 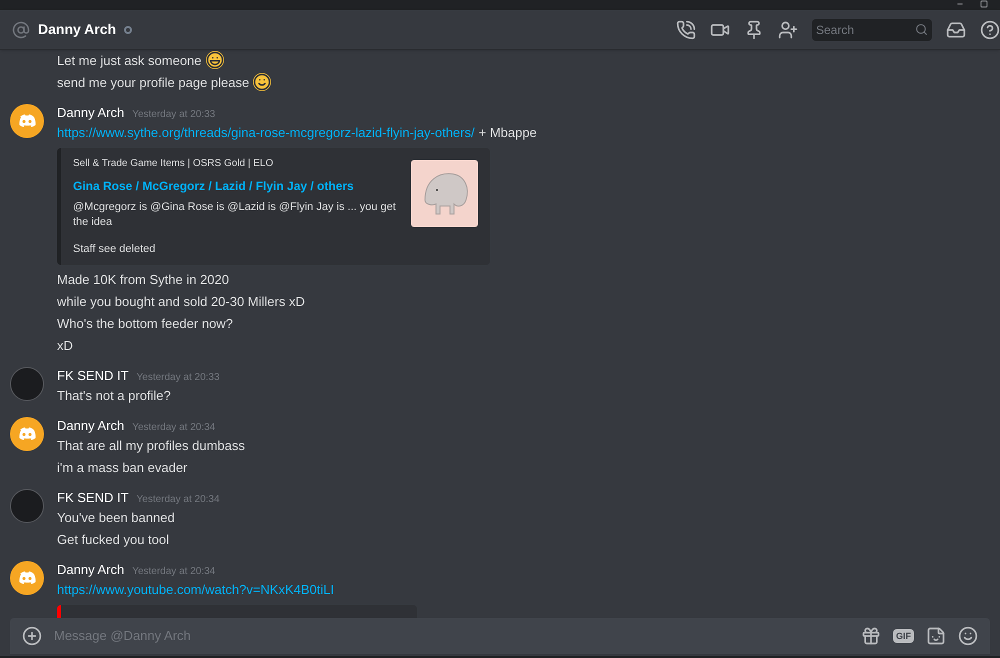 What do you see at coordinates (903, 636) in the screenshot?
I see `gif-button: GIF` at bounding box center [903, 636].